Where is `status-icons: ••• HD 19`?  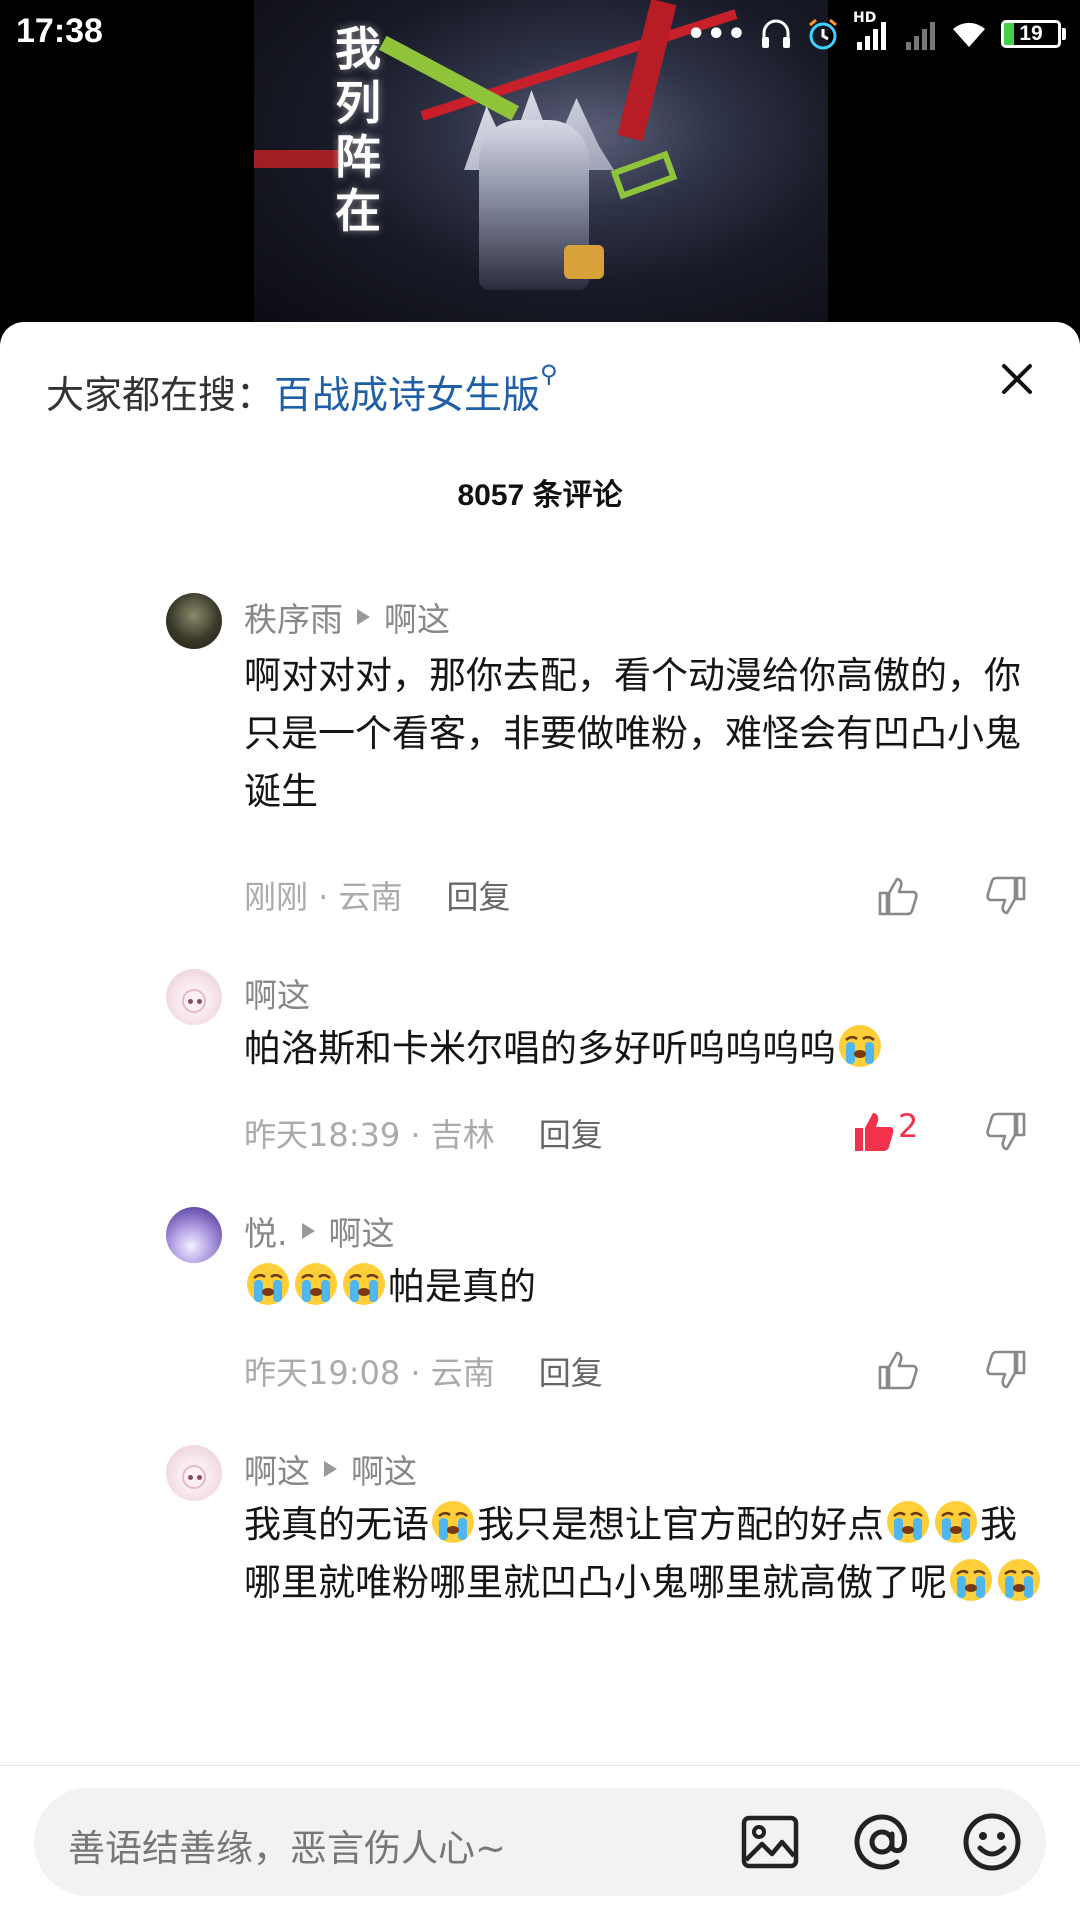
status-icons: ••• HD 19 is located at coordinates (876, 32).